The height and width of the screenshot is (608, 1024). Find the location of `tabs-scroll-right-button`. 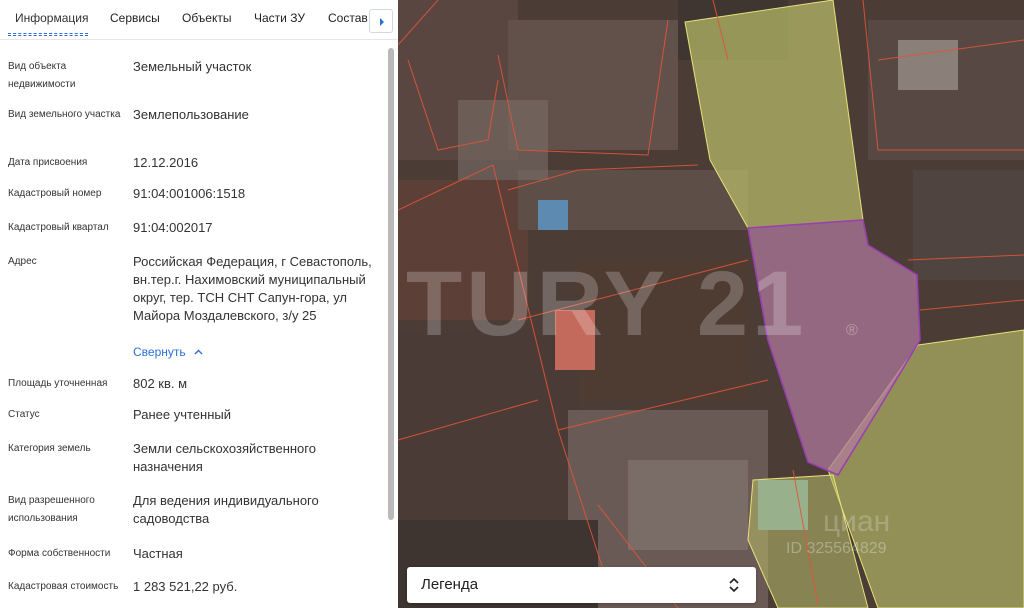

tabs-scroll-right-button is located at coordinates (381, 21).